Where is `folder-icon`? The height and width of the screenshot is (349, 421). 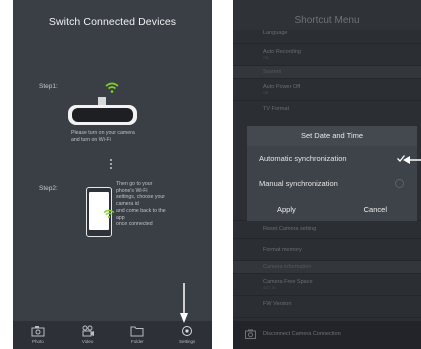
folder-icon is located at coordinates (137, 331).